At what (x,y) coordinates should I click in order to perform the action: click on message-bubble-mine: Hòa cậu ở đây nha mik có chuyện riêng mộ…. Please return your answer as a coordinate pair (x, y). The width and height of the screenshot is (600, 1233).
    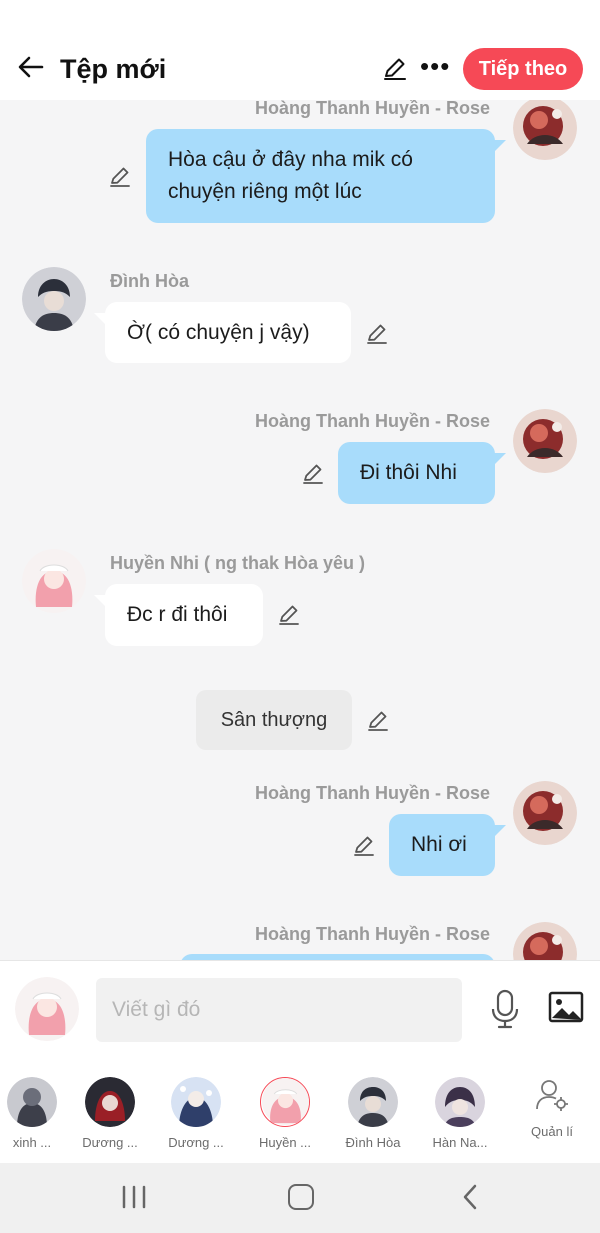
    Looking at the image, I should click on (320, 176).